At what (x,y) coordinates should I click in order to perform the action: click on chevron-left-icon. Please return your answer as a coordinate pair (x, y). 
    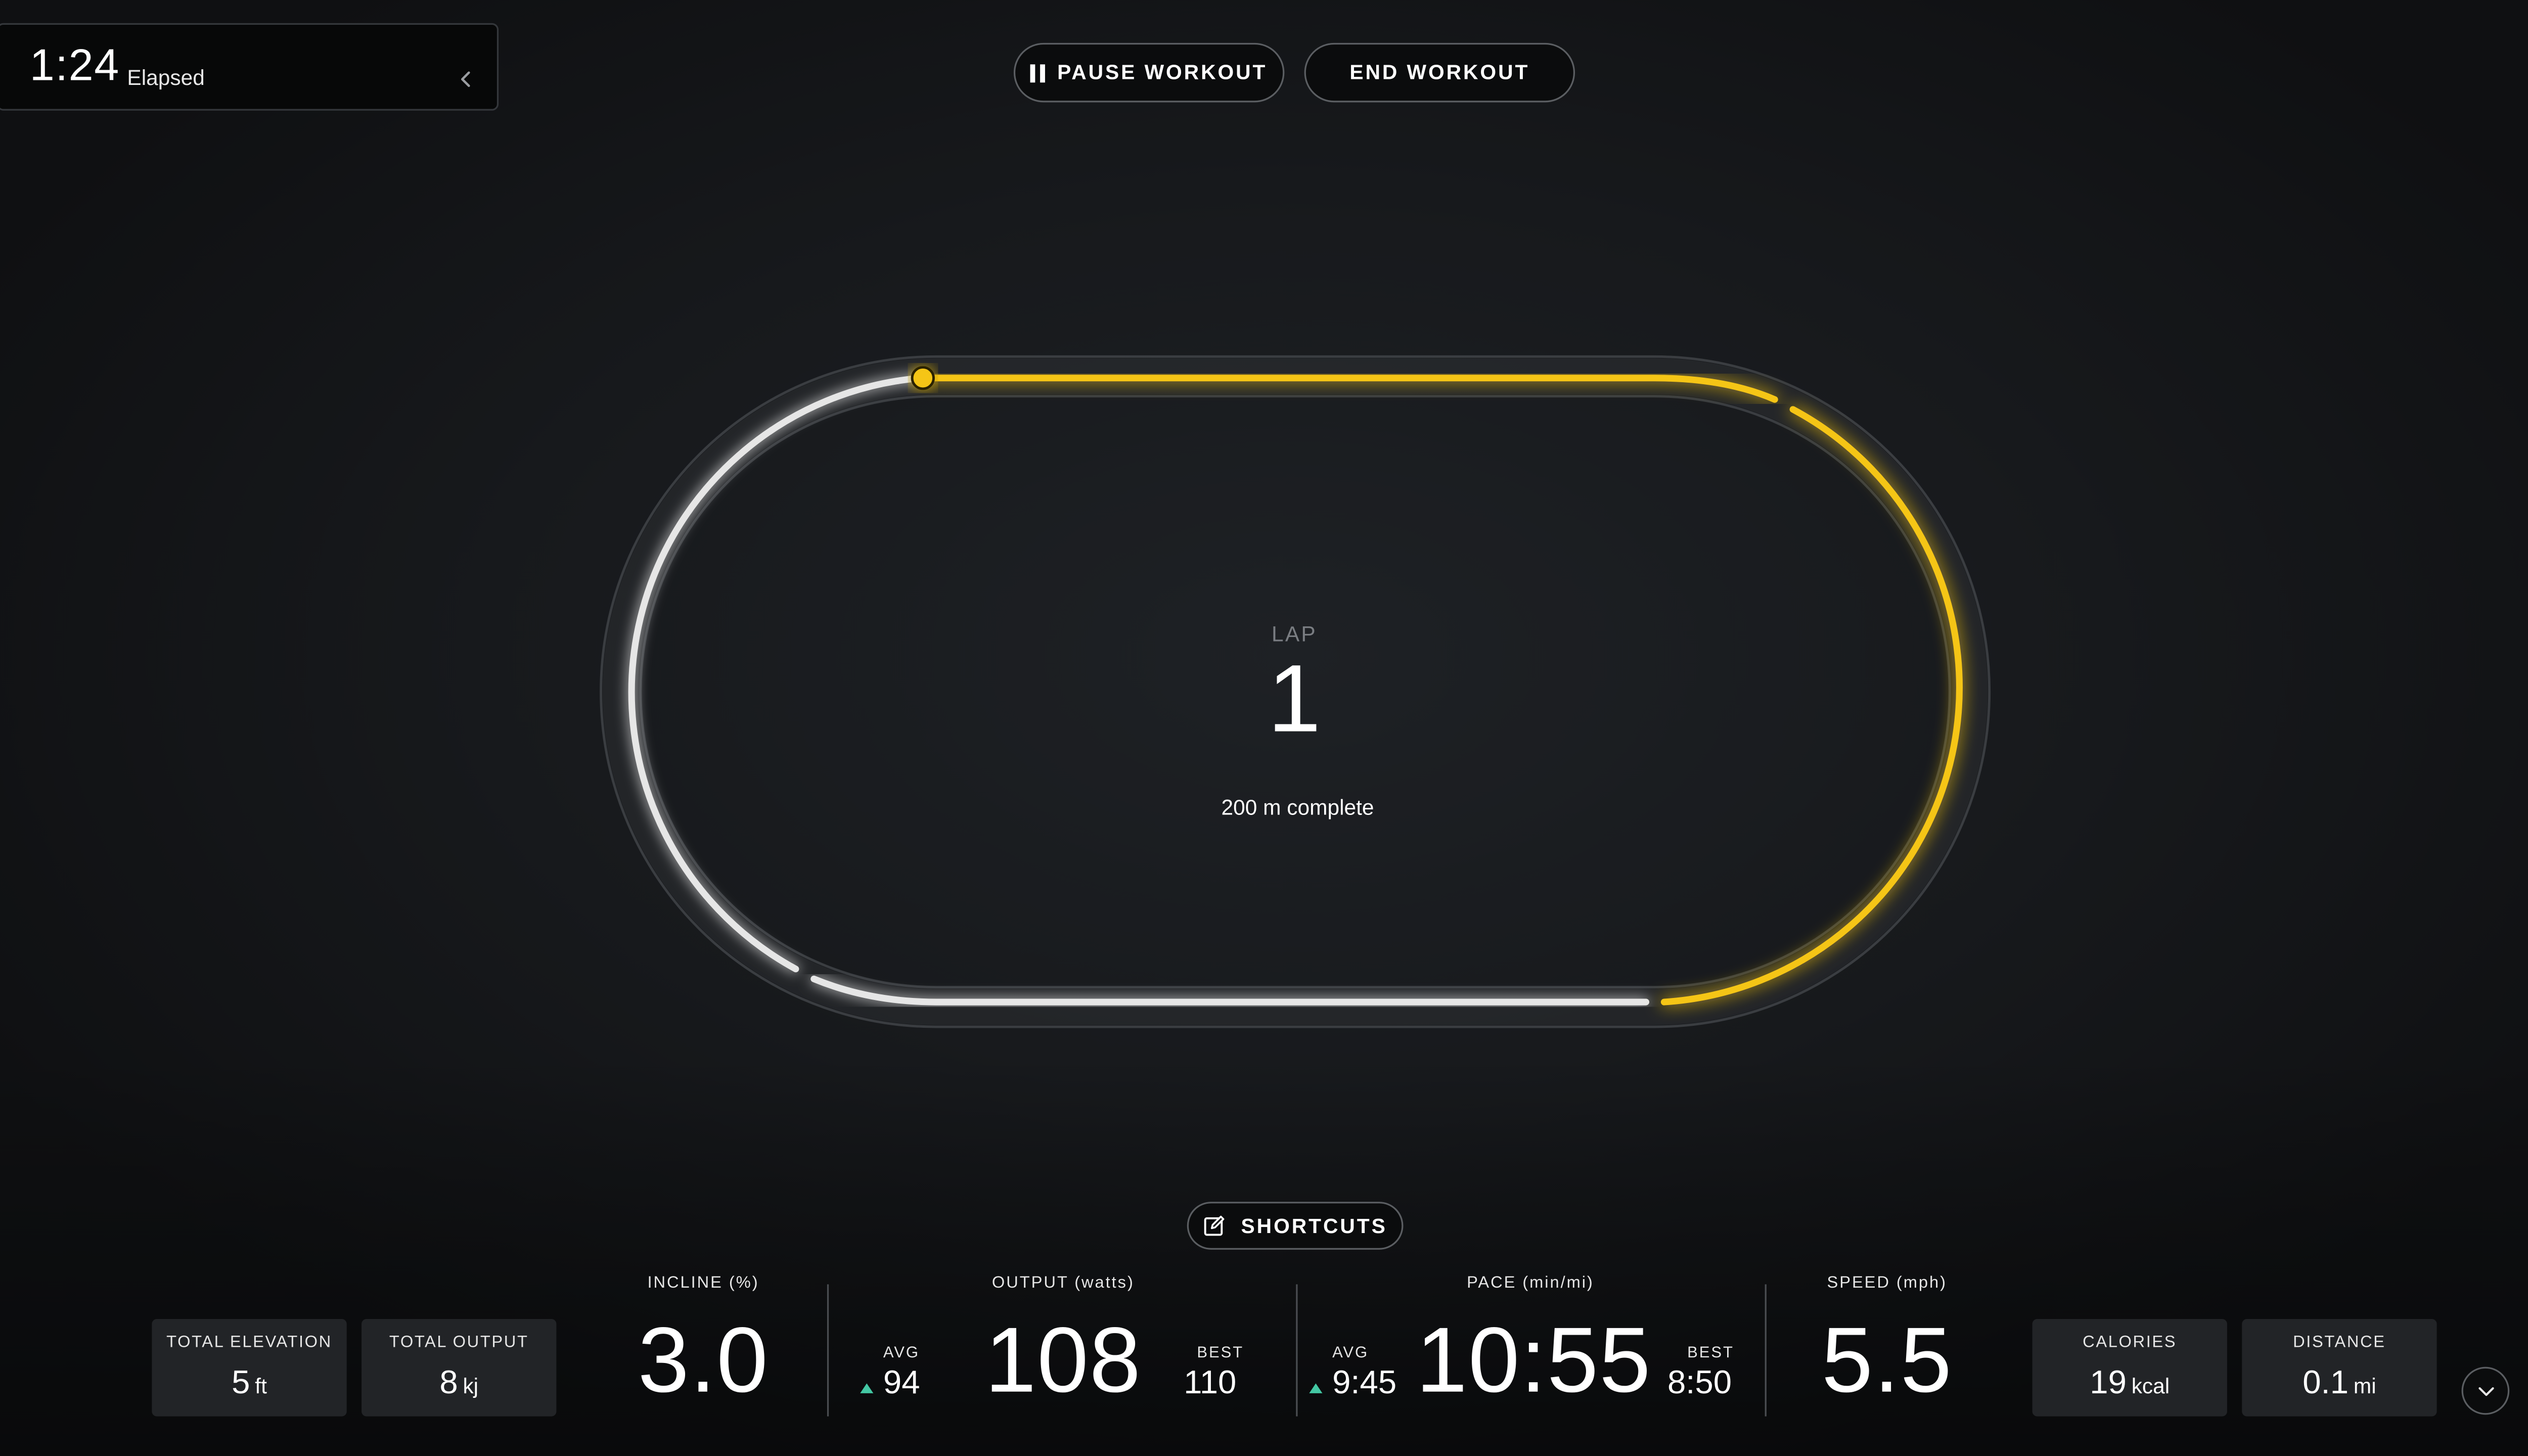
    Looking at the image, I should click on (466, 79).